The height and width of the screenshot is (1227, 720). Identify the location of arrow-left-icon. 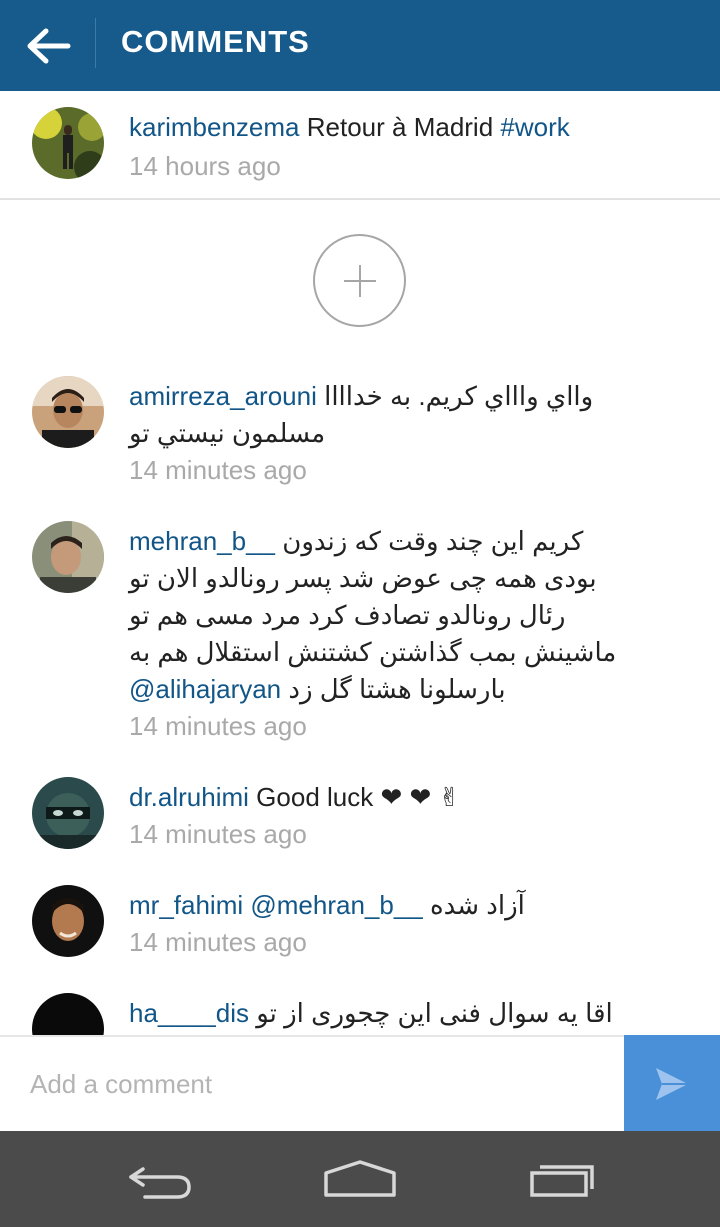
(49, 45).